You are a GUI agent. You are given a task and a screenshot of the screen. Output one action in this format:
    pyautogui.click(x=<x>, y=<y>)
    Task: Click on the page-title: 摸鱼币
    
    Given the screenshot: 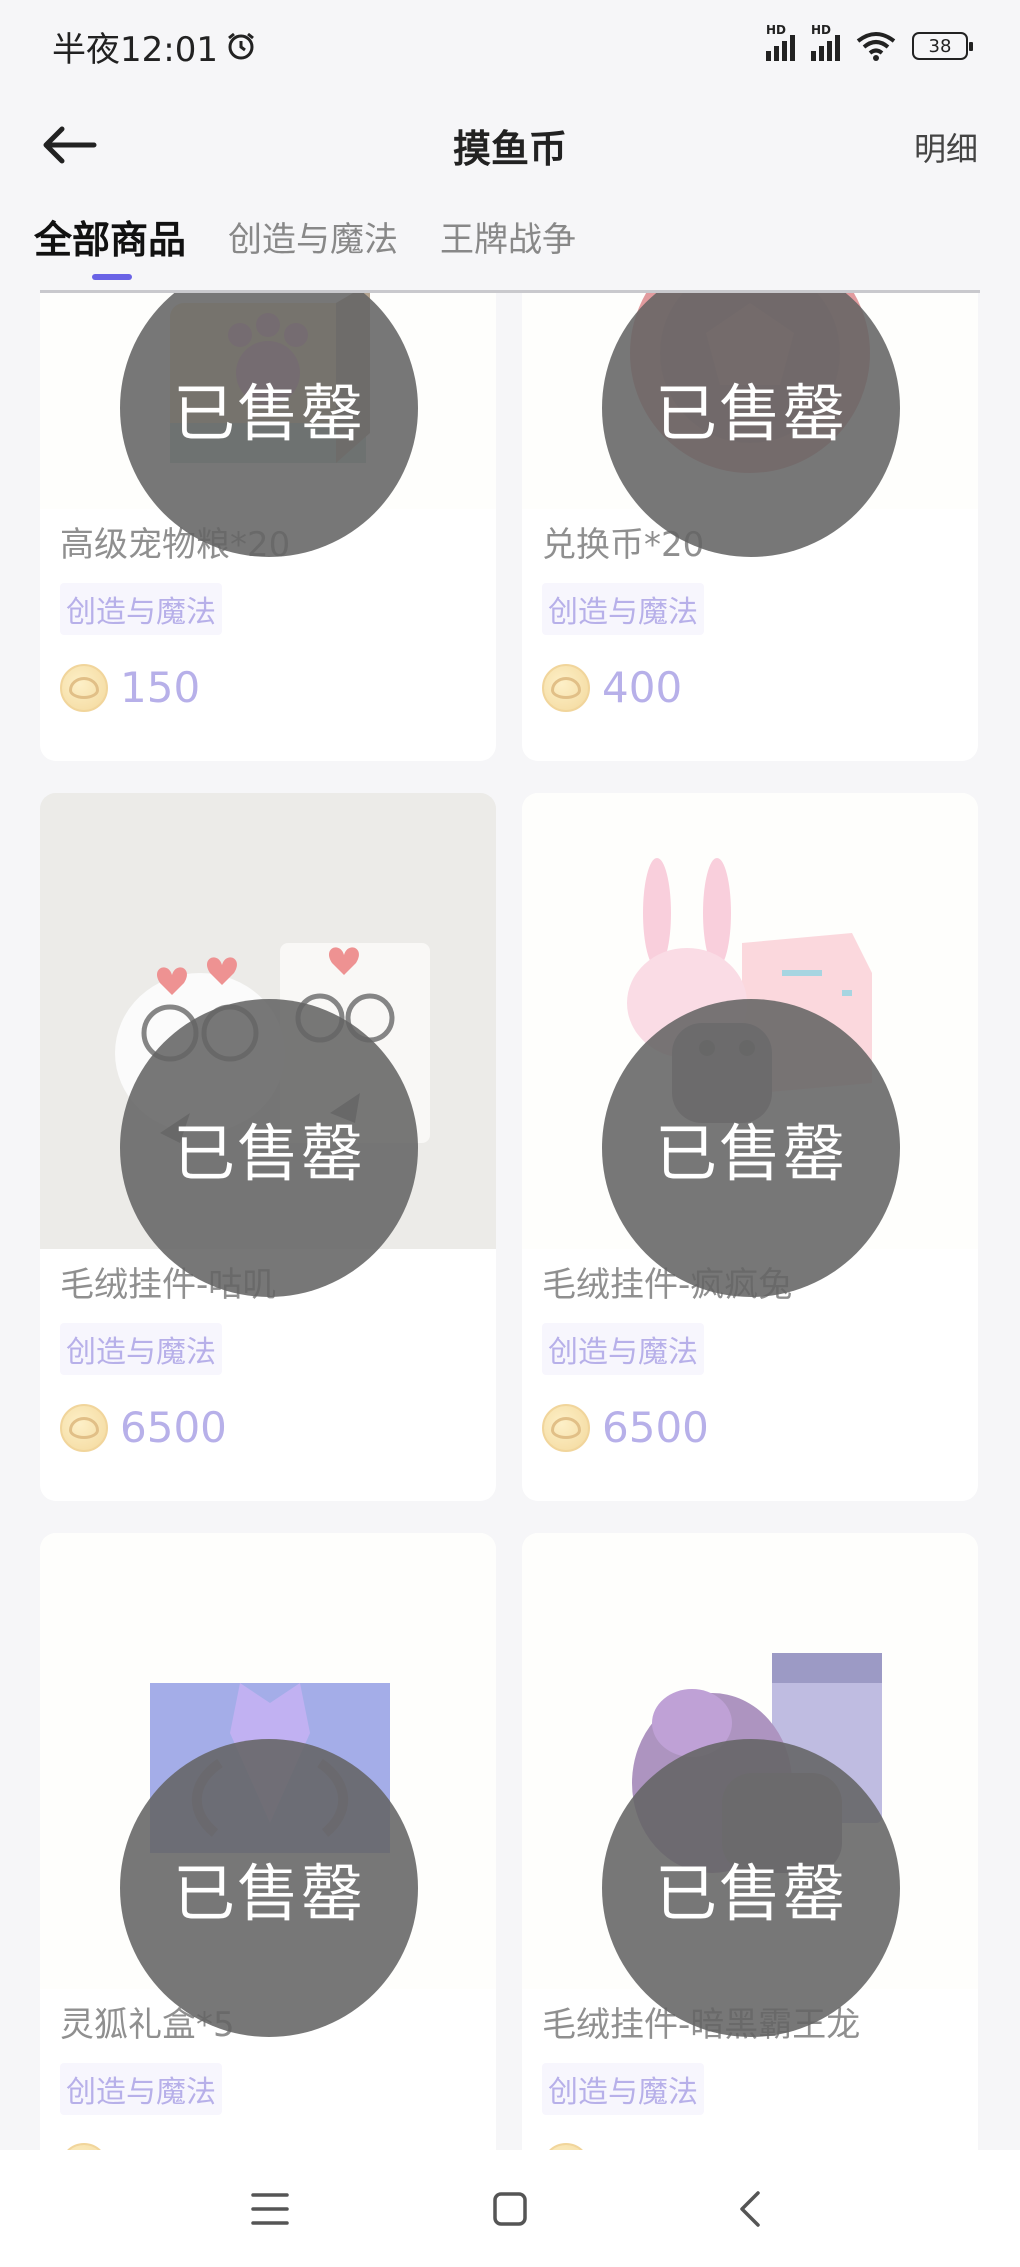 What is the action you would take?
    pyautogui.click(x=509, y=148)
    